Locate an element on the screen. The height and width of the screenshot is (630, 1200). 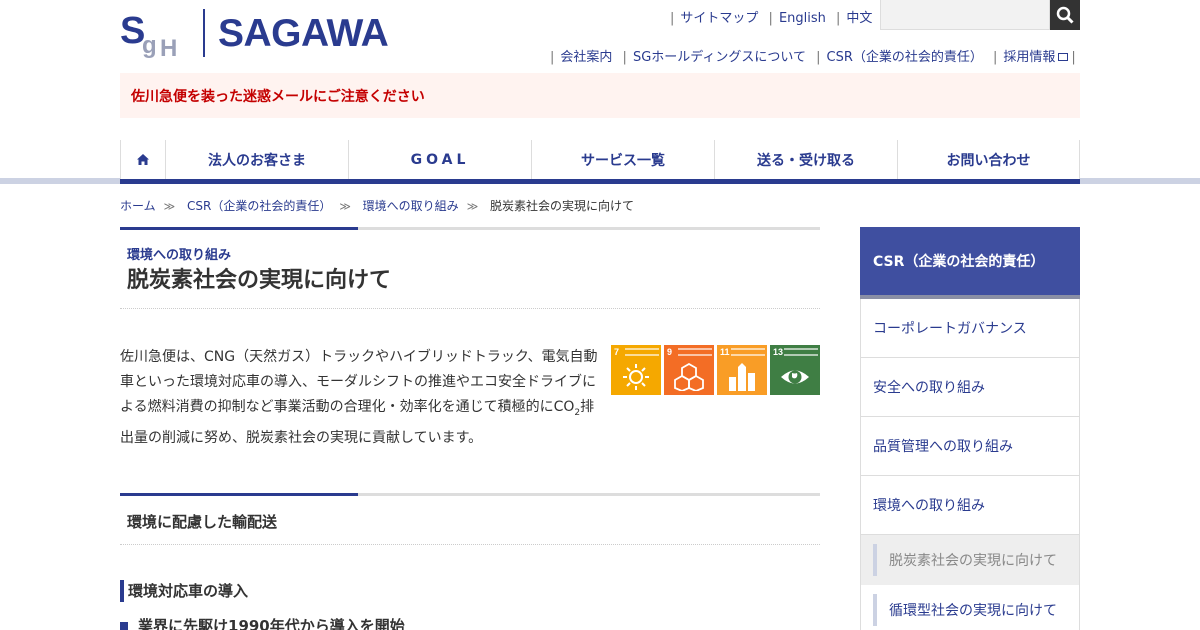
svg-text: g is located at coordinates (149, 45).